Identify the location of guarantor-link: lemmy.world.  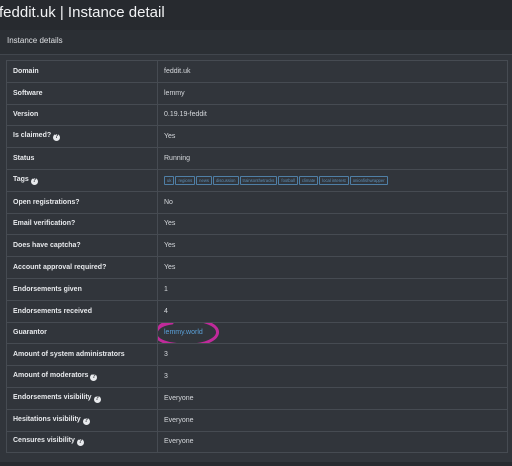
(183, 332).